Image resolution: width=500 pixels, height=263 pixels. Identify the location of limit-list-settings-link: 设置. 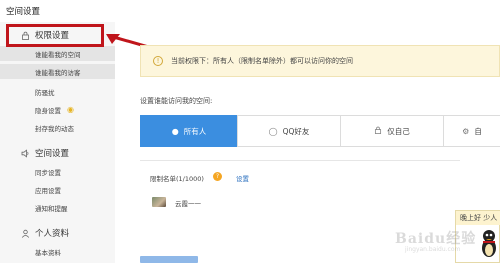
(242, 178).